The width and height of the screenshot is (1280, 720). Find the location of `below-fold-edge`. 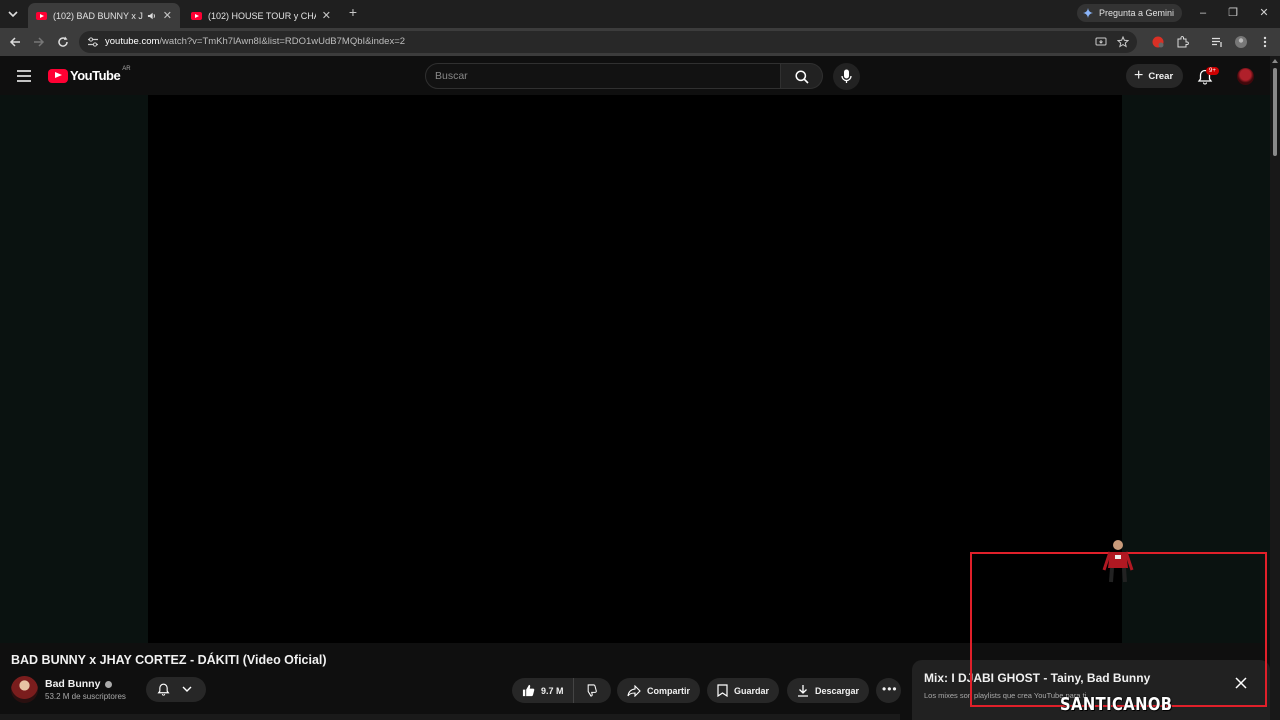

below-fold-edge is located at coordinates (450, 717).